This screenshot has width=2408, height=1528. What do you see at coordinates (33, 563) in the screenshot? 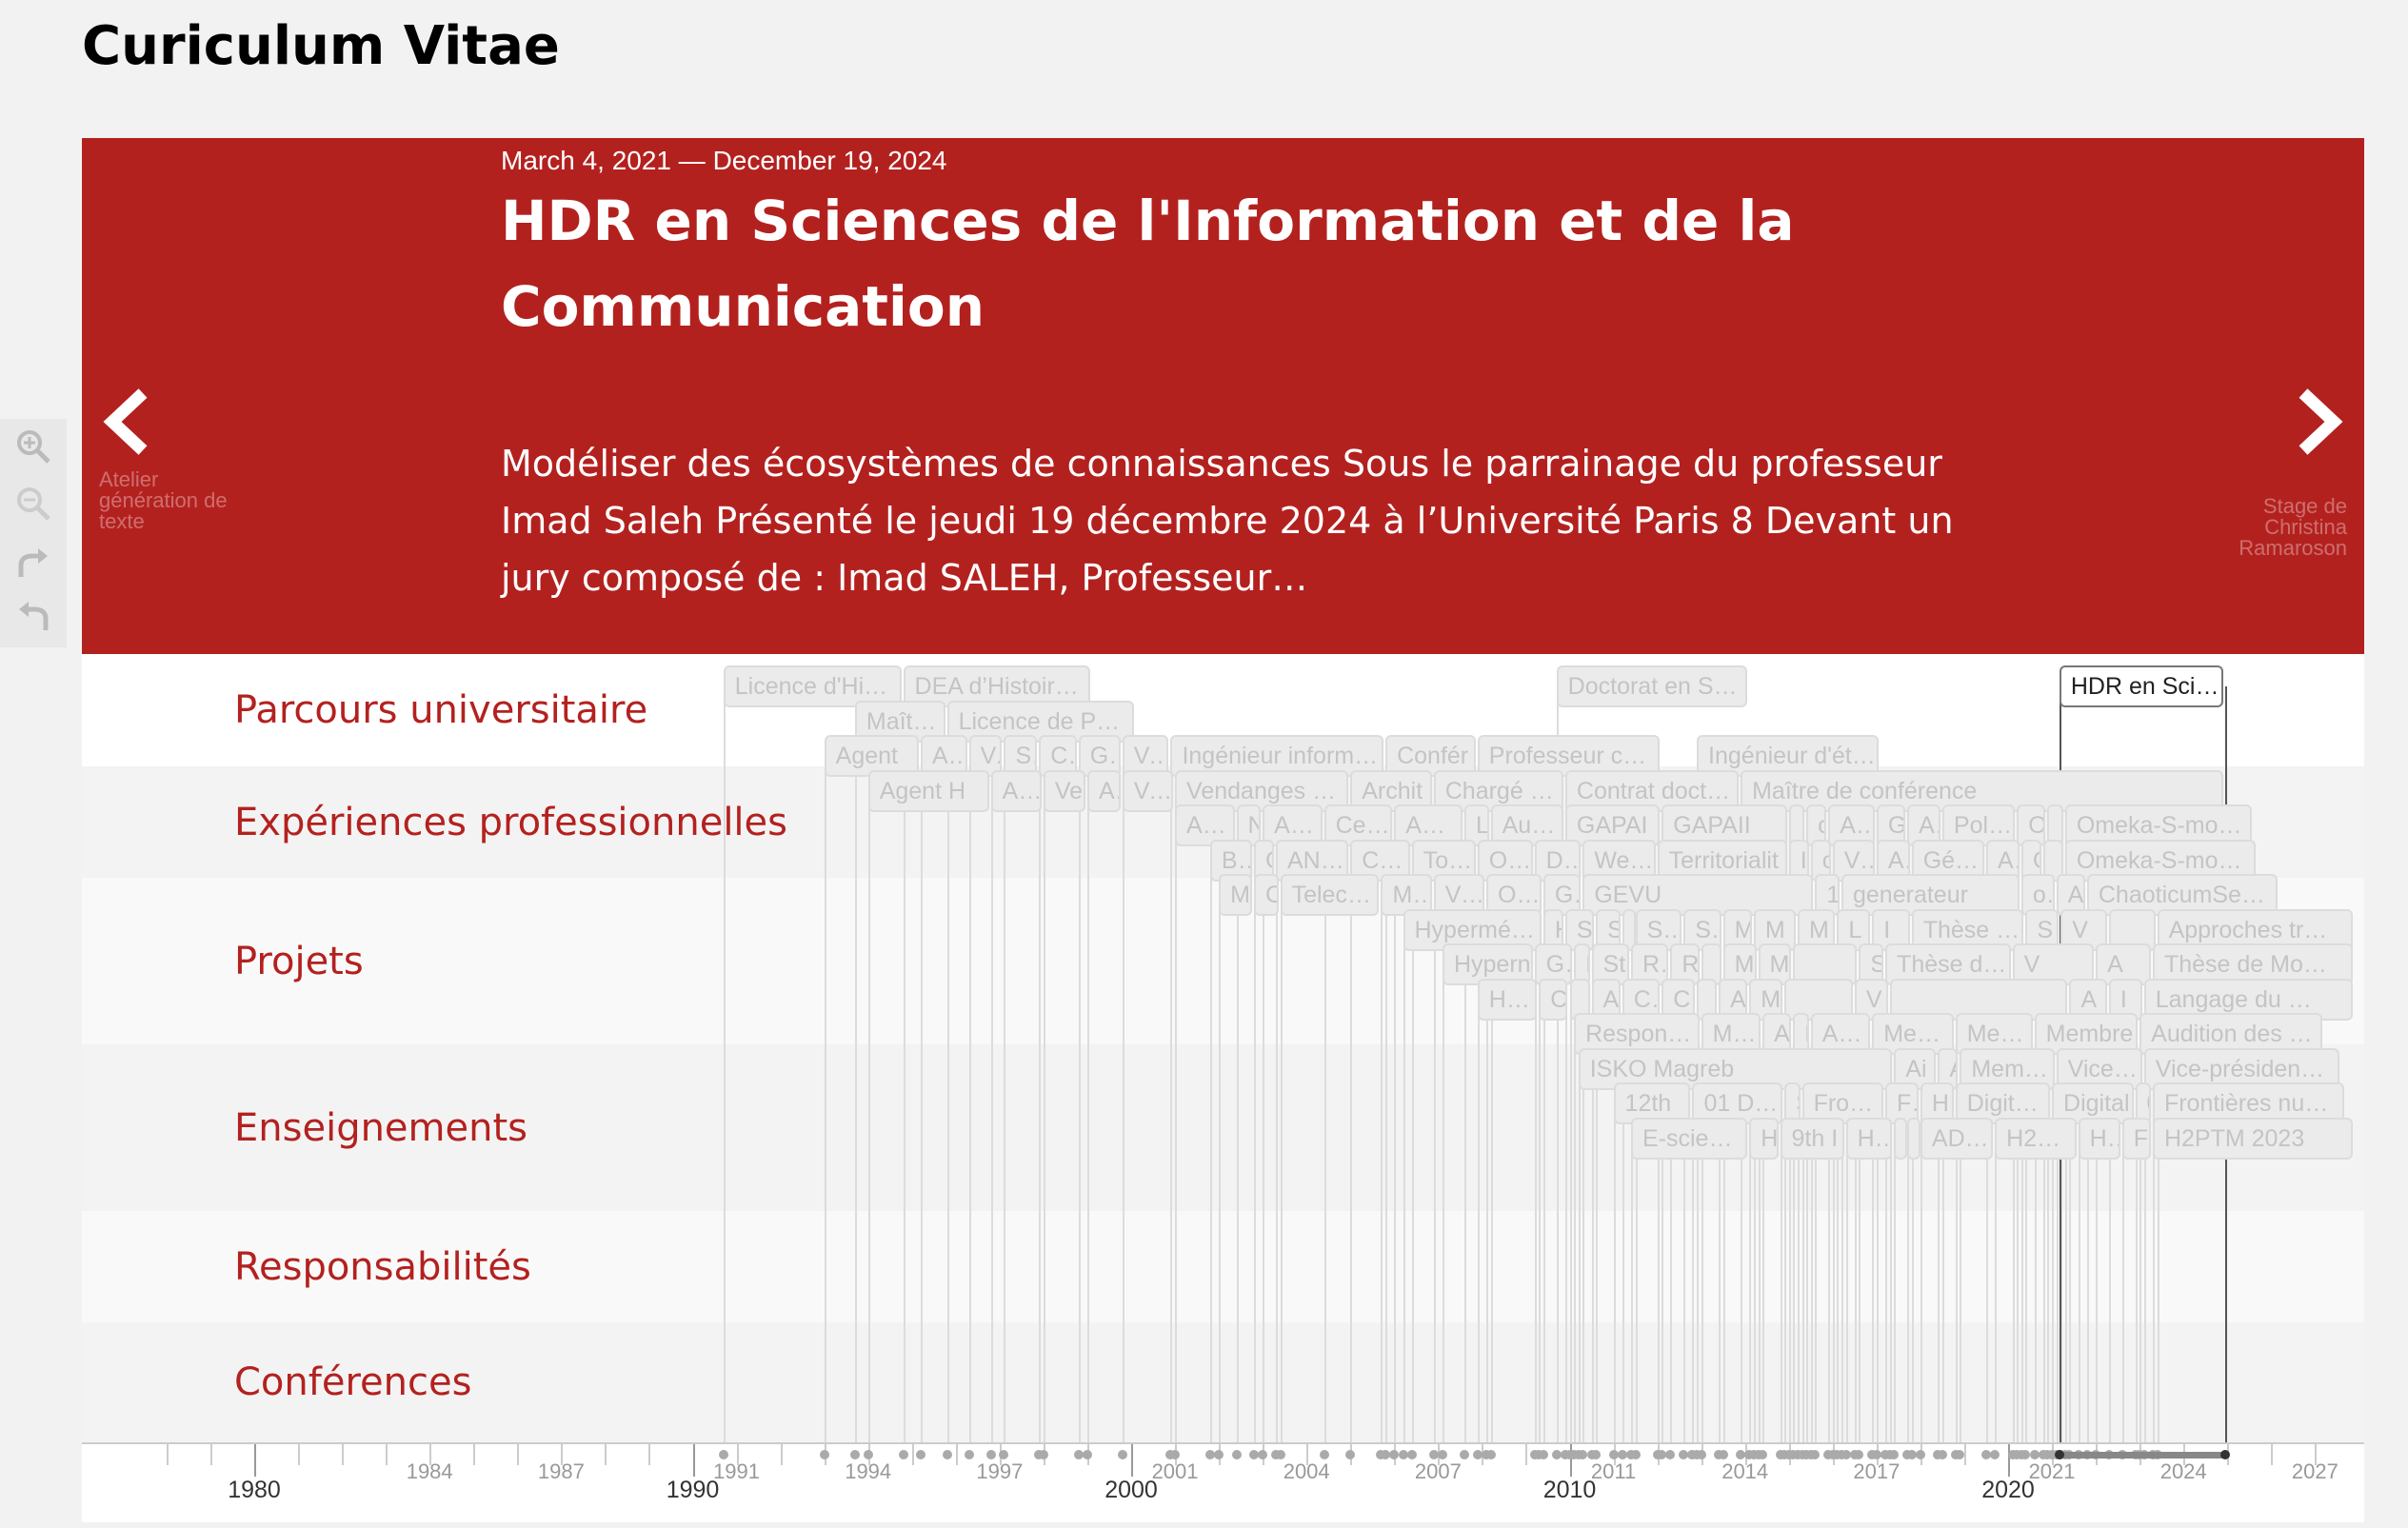
I see `redo-icon` at bounding box center [33, 563].